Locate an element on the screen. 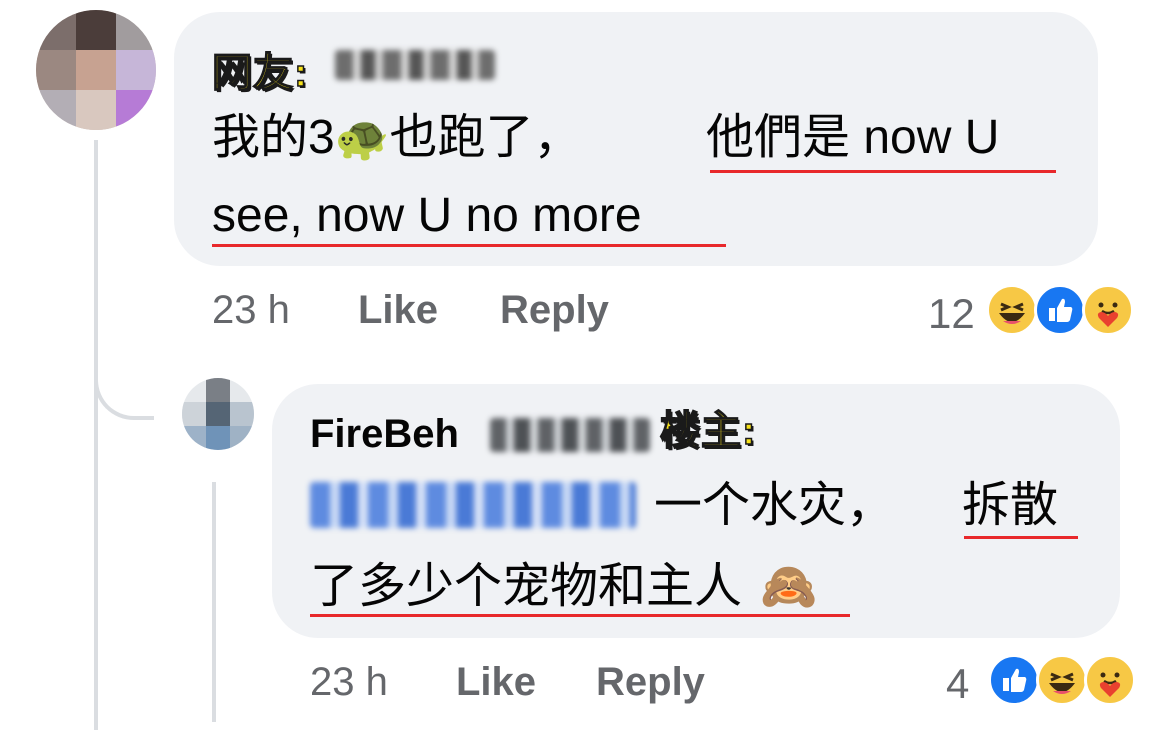 The height and width of the screenshot is (730, 1170). thread-line-main is located at coordinates (96, 435).